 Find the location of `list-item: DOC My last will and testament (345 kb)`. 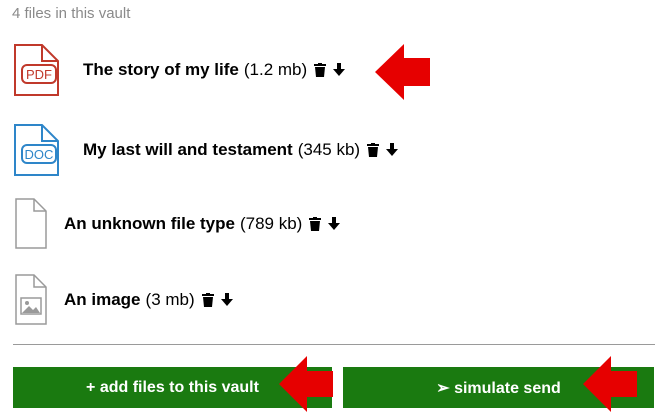

list-item: DOC My last will and testament (345 kb) is located at coordinates (205, 150).